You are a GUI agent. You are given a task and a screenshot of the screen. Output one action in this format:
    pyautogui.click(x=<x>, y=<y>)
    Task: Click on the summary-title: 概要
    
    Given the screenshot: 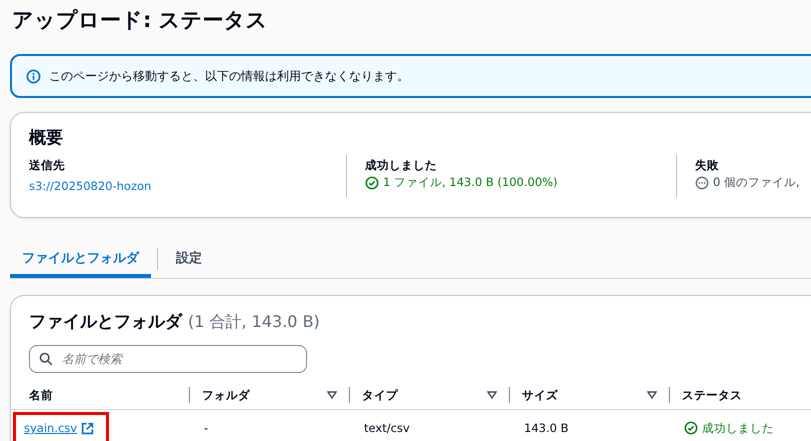 What is the action you would take?
    pyautogui.click(x=46, y=138)
    